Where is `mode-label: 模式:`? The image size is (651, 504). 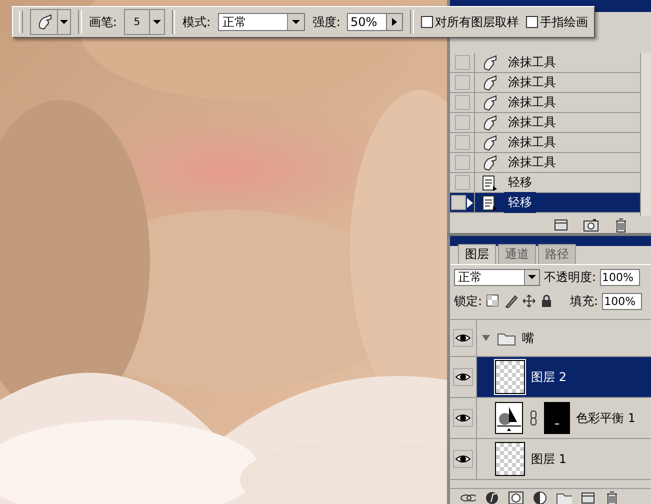
mode-label: 模式: is located at coordinates (196, 22).